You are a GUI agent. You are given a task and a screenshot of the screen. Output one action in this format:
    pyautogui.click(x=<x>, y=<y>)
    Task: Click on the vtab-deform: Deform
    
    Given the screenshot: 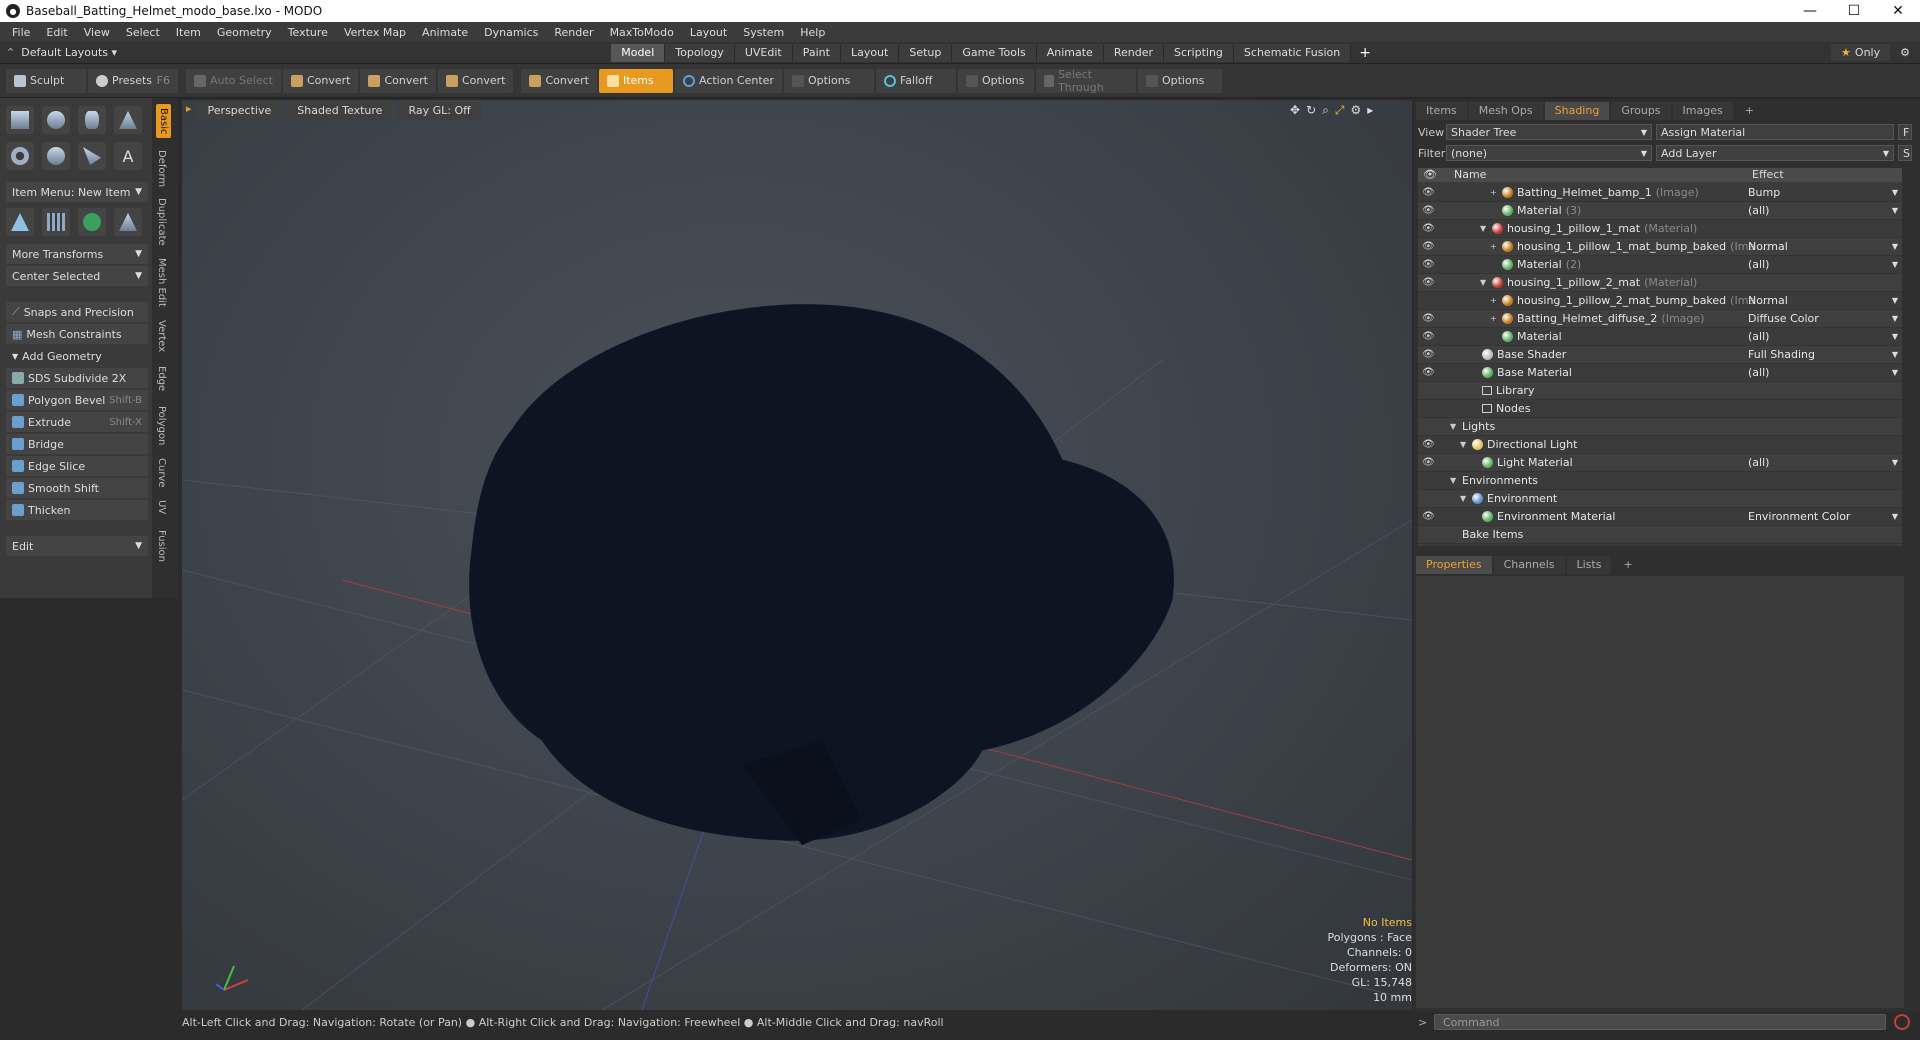 What is the action you would take?
    pyautogui.click(x=161, y=168)
    